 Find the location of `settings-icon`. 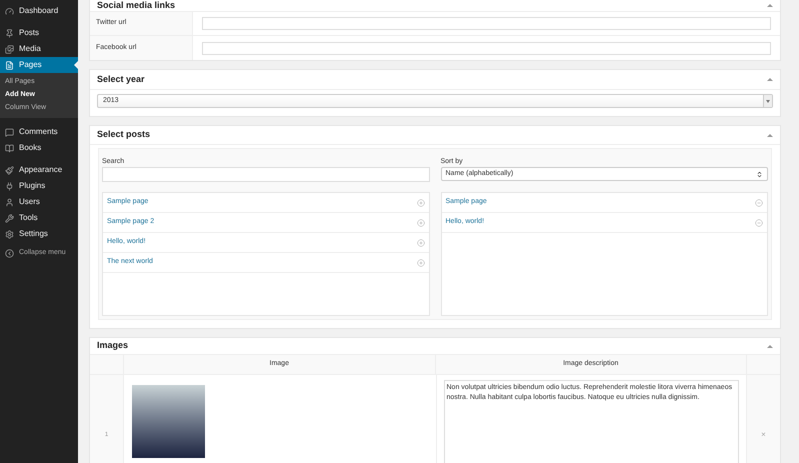

settings-icon is located at coordinates (9, 234).